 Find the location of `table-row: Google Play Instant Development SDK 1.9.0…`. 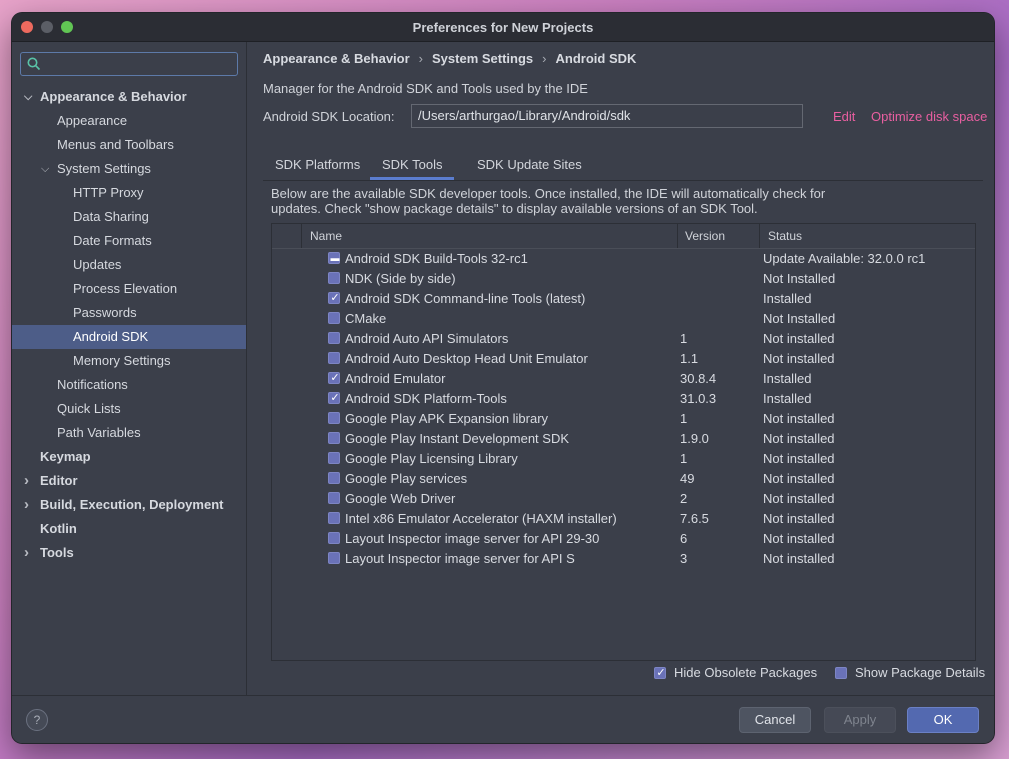

table-row: Google Play Instant Development SDK 1.9.0… is located at coordinates (623, 439).